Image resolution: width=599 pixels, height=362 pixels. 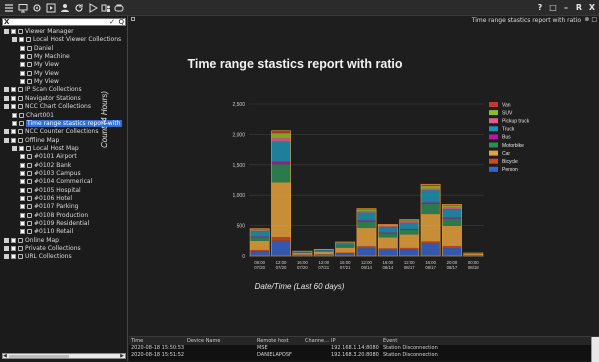 What do you see at coordinates (42, 99) in the screenshot?
I see `tree-item: Navigator Stations` at bounding box center [42, 99].